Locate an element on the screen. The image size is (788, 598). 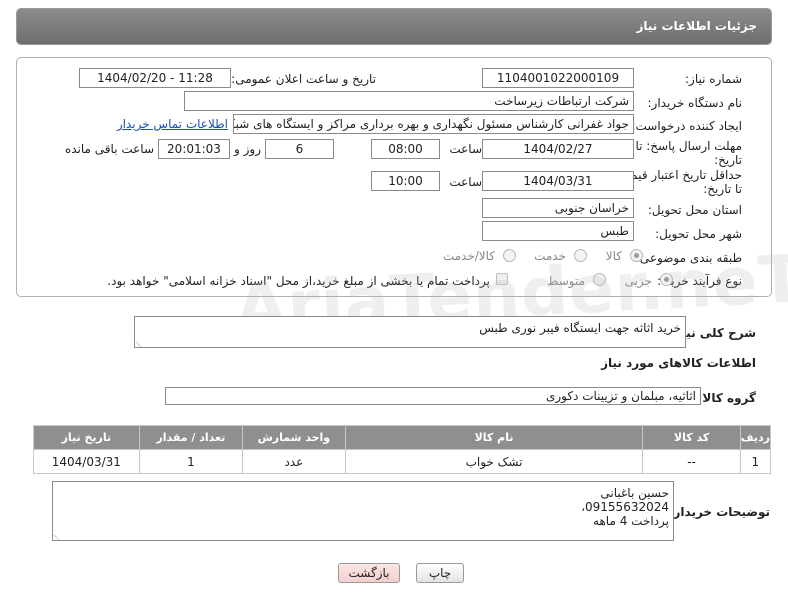
remaining-label: ساعت باقی مانده is located at coordinates (109, 149).